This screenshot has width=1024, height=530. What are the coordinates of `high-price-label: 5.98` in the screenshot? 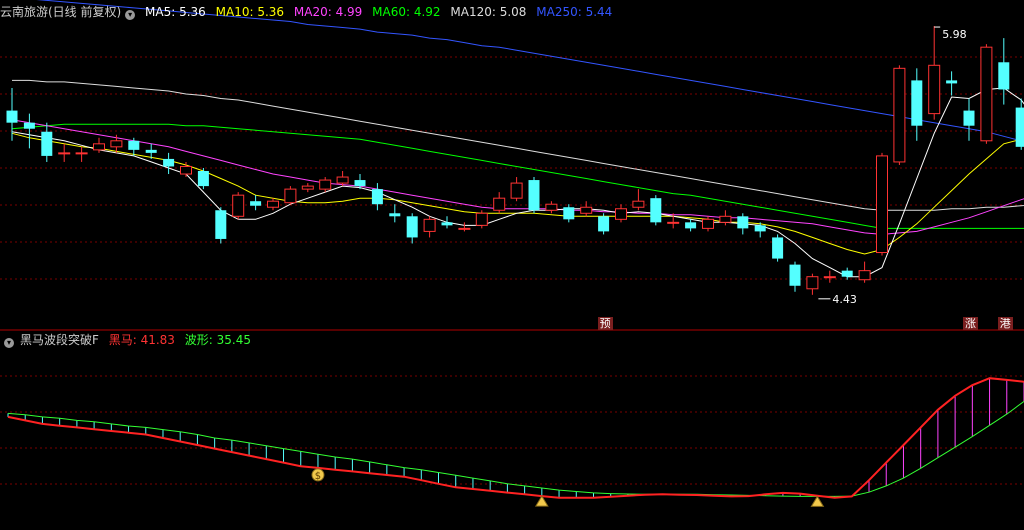 It's located at (954, 34).